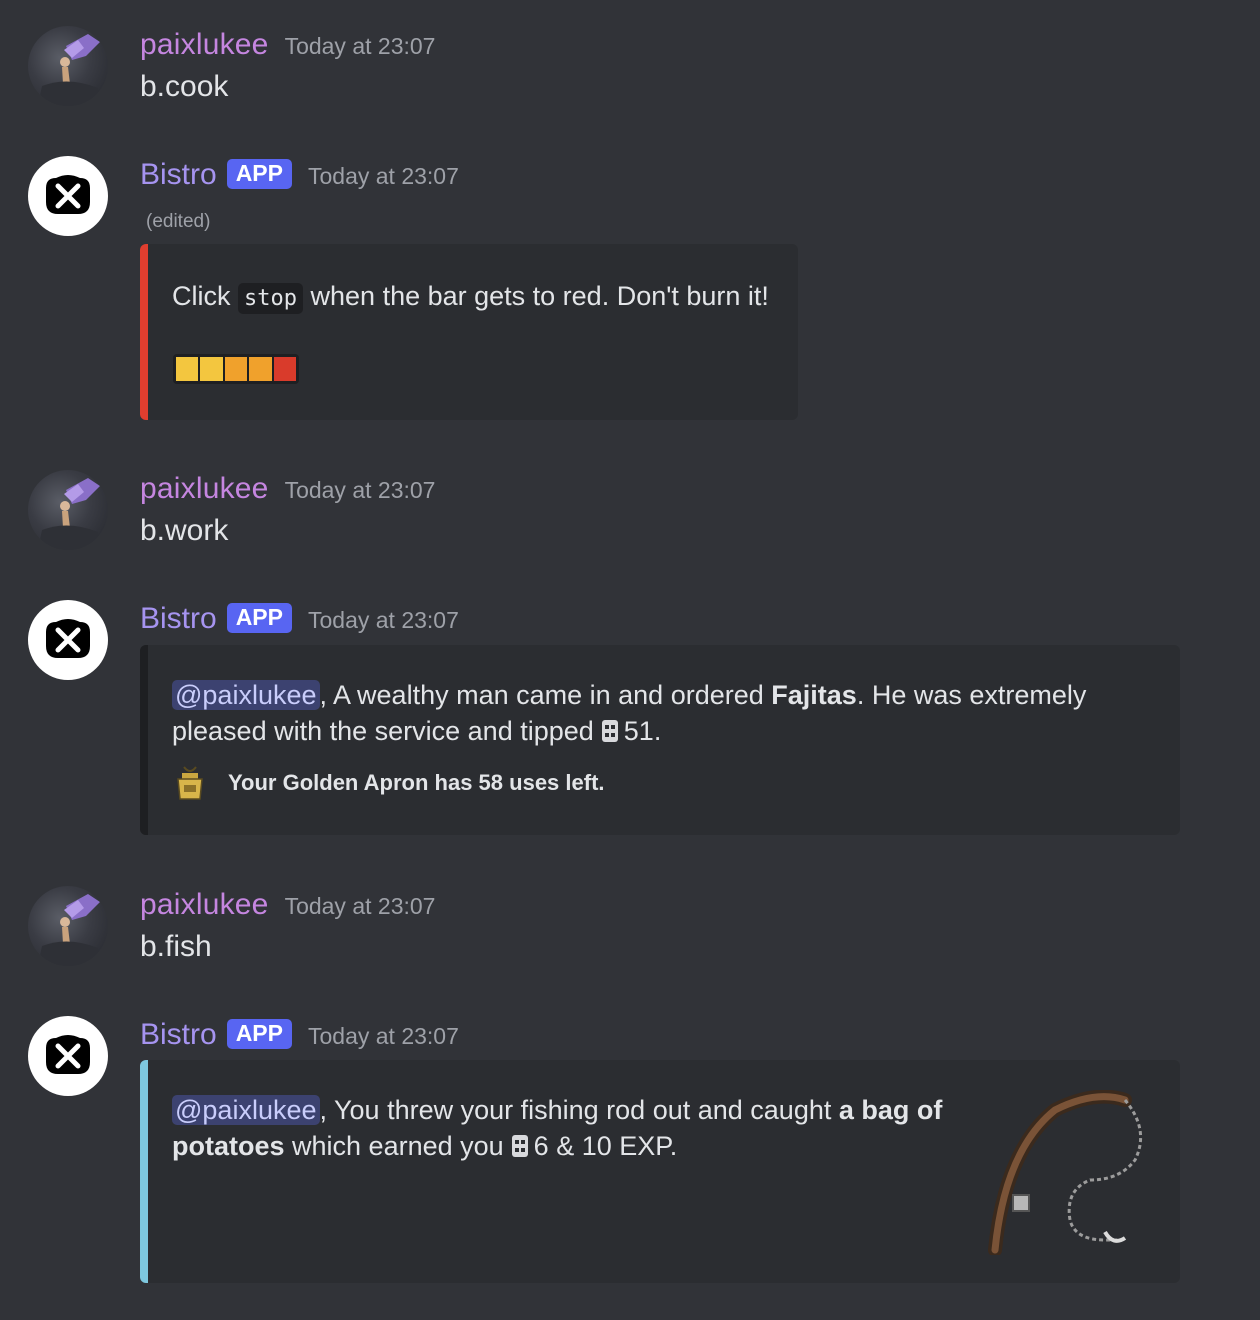 The width and height of the screenshot is (1260, 1320). Describe the element at coordinates (190, 783) in the screenshot. I see `golden-apron-icon` at that location.